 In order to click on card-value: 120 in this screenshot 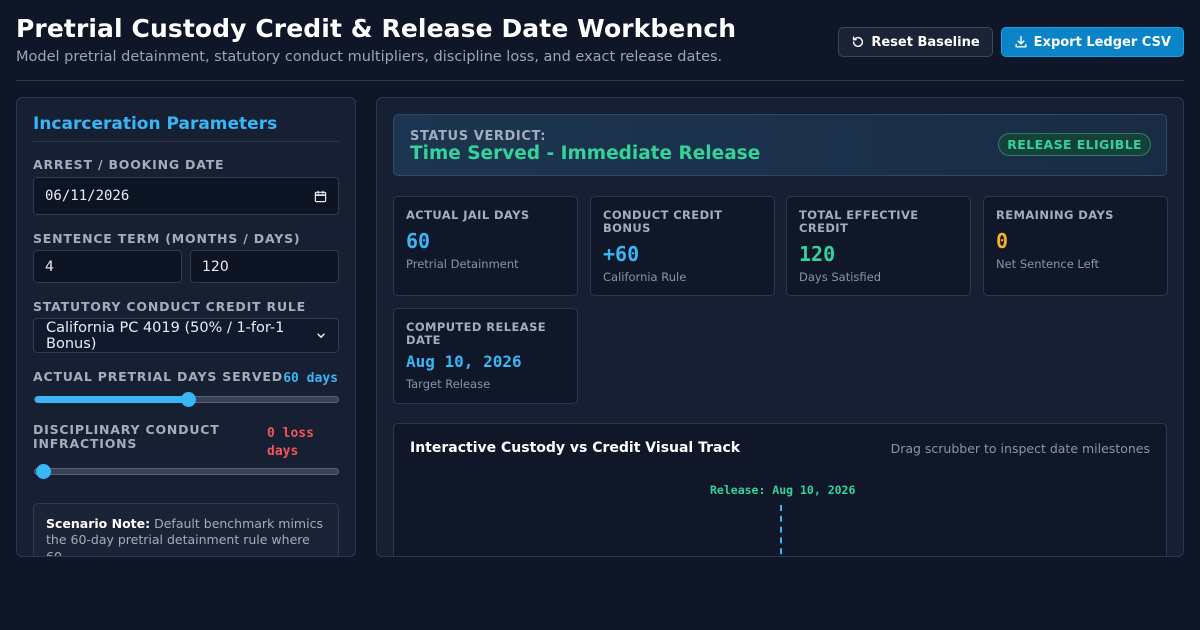, I will do `click(817, 254)`.